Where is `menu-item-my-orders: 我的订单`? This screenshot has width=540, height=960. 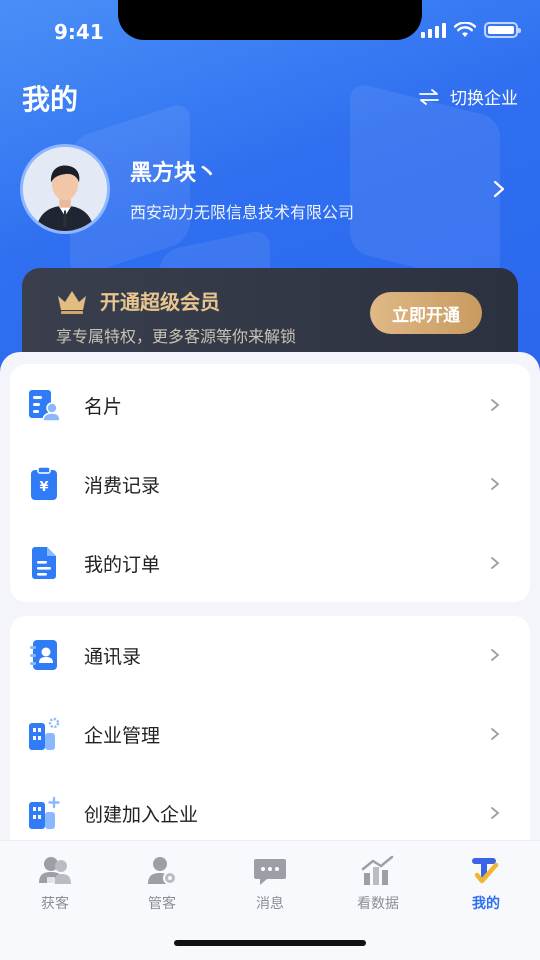 menu-item-my-orders: 我的订单 is located at coordinates (270, 563).